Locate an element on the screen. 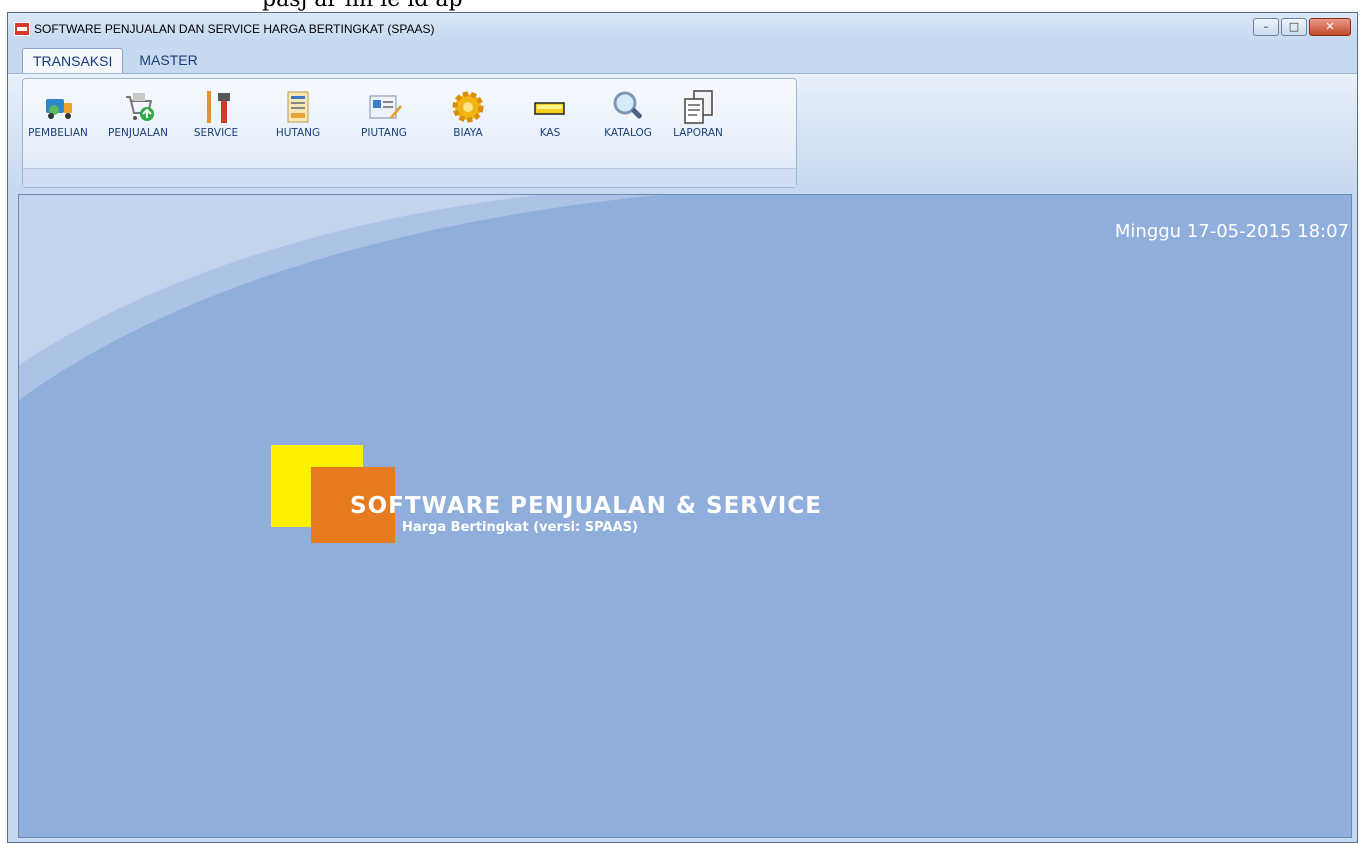 The width and height of the screenshot is (1363, 843). laporan-label: LAPORAN is located at coordinates (698, 133).